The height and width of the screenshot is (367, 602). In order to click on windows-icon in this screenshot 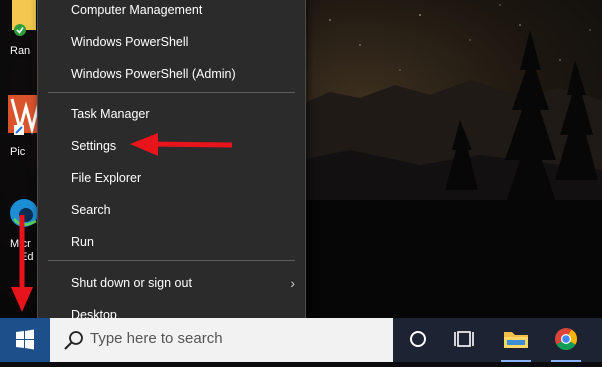, I will do `click(25, 339)`.